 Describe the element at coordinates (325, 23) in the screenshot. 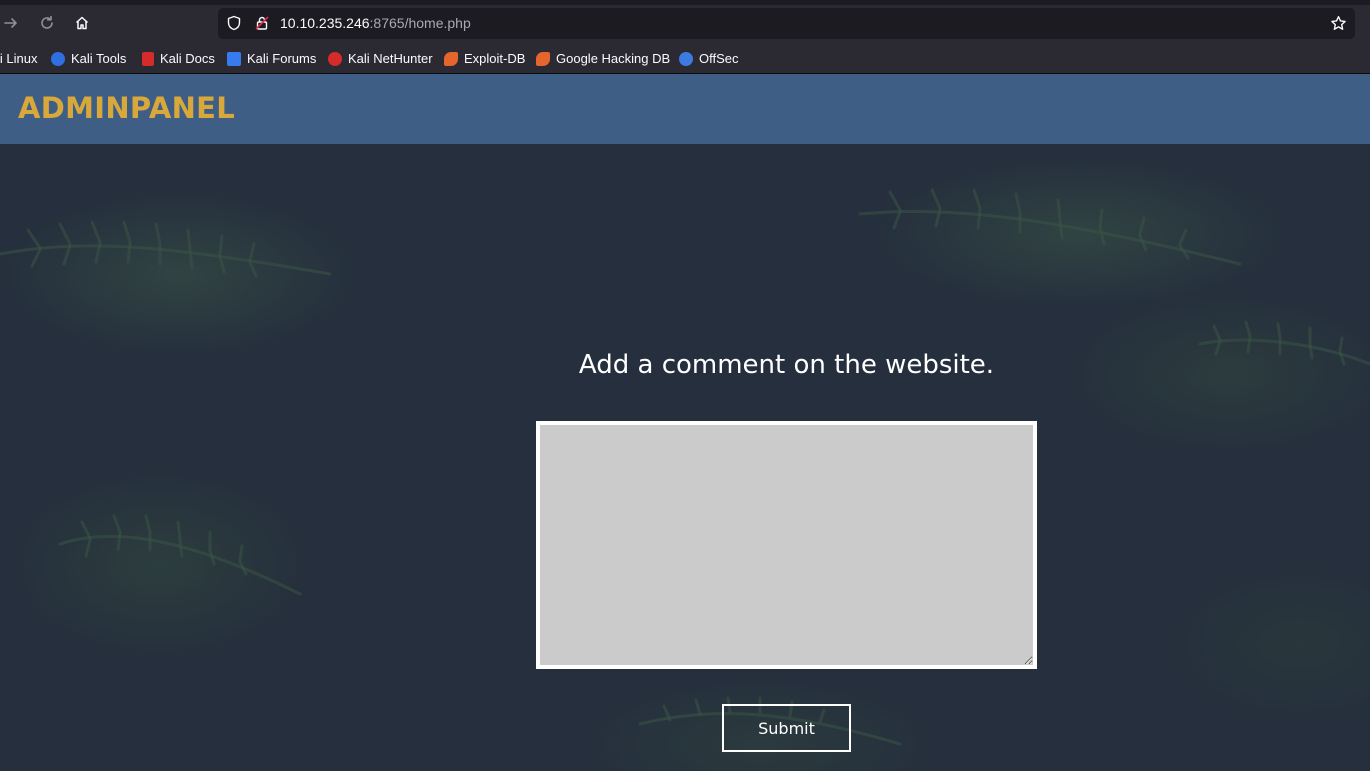

I see `url-host: 10.10.235.246` at that location.